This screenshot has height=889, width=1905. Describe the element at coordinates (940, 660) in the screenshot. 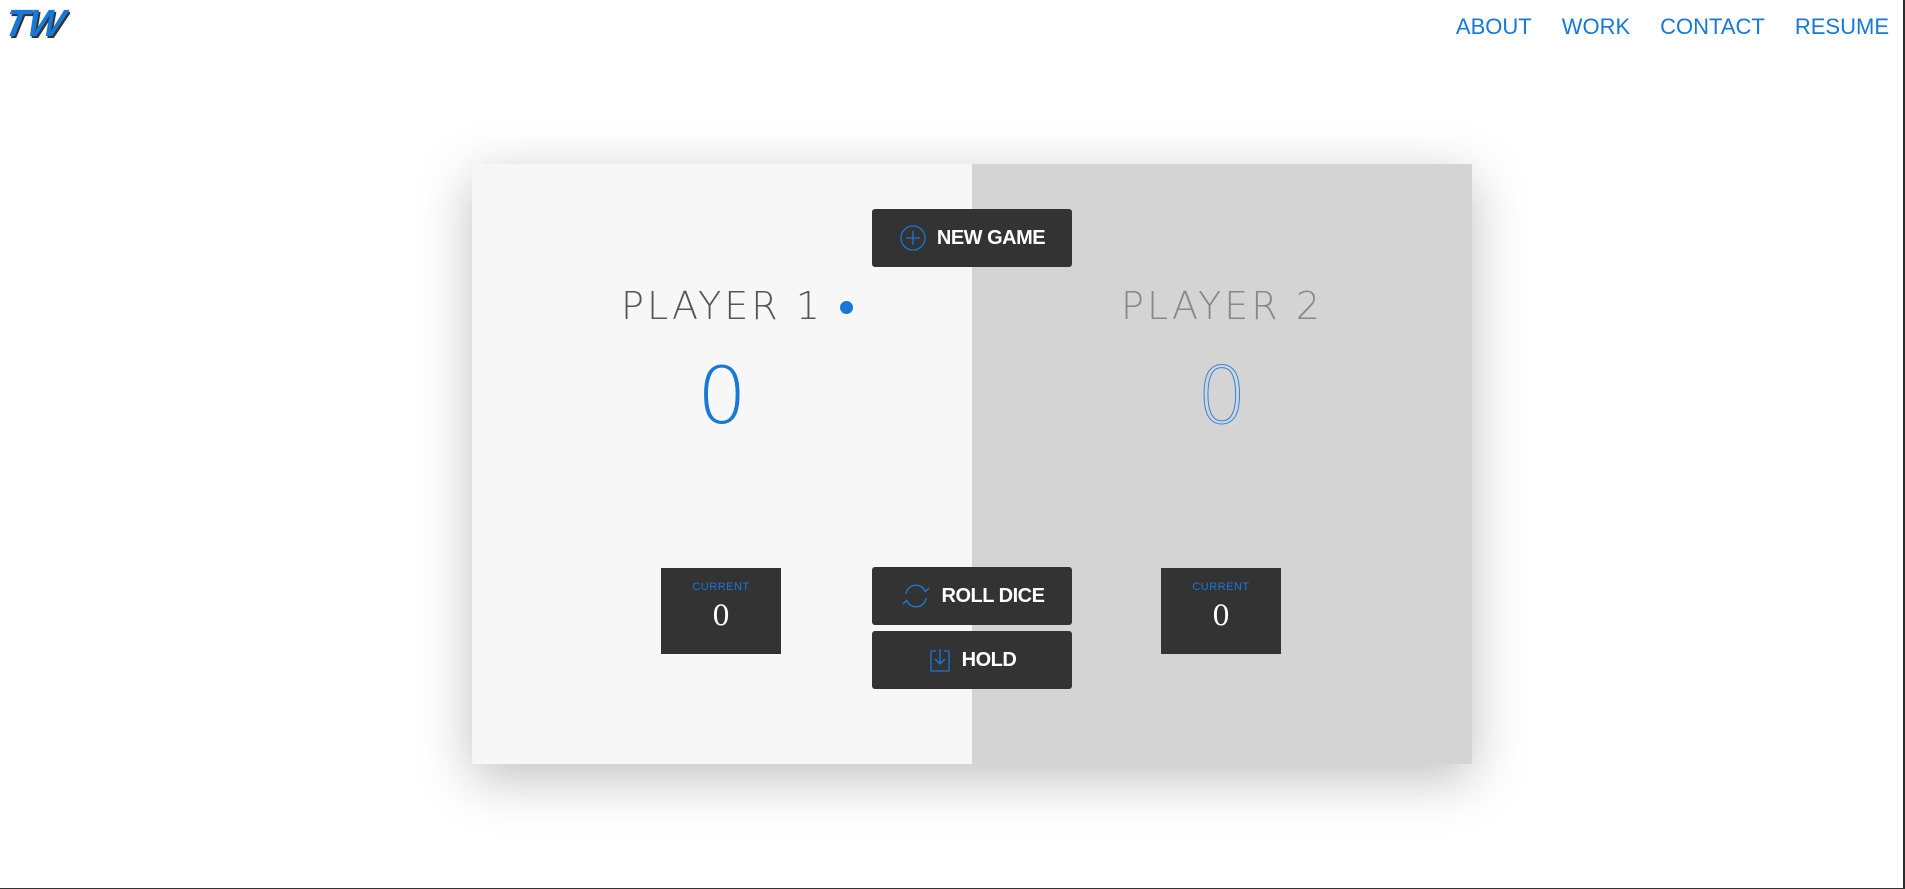

I see `download-icon` at that location.